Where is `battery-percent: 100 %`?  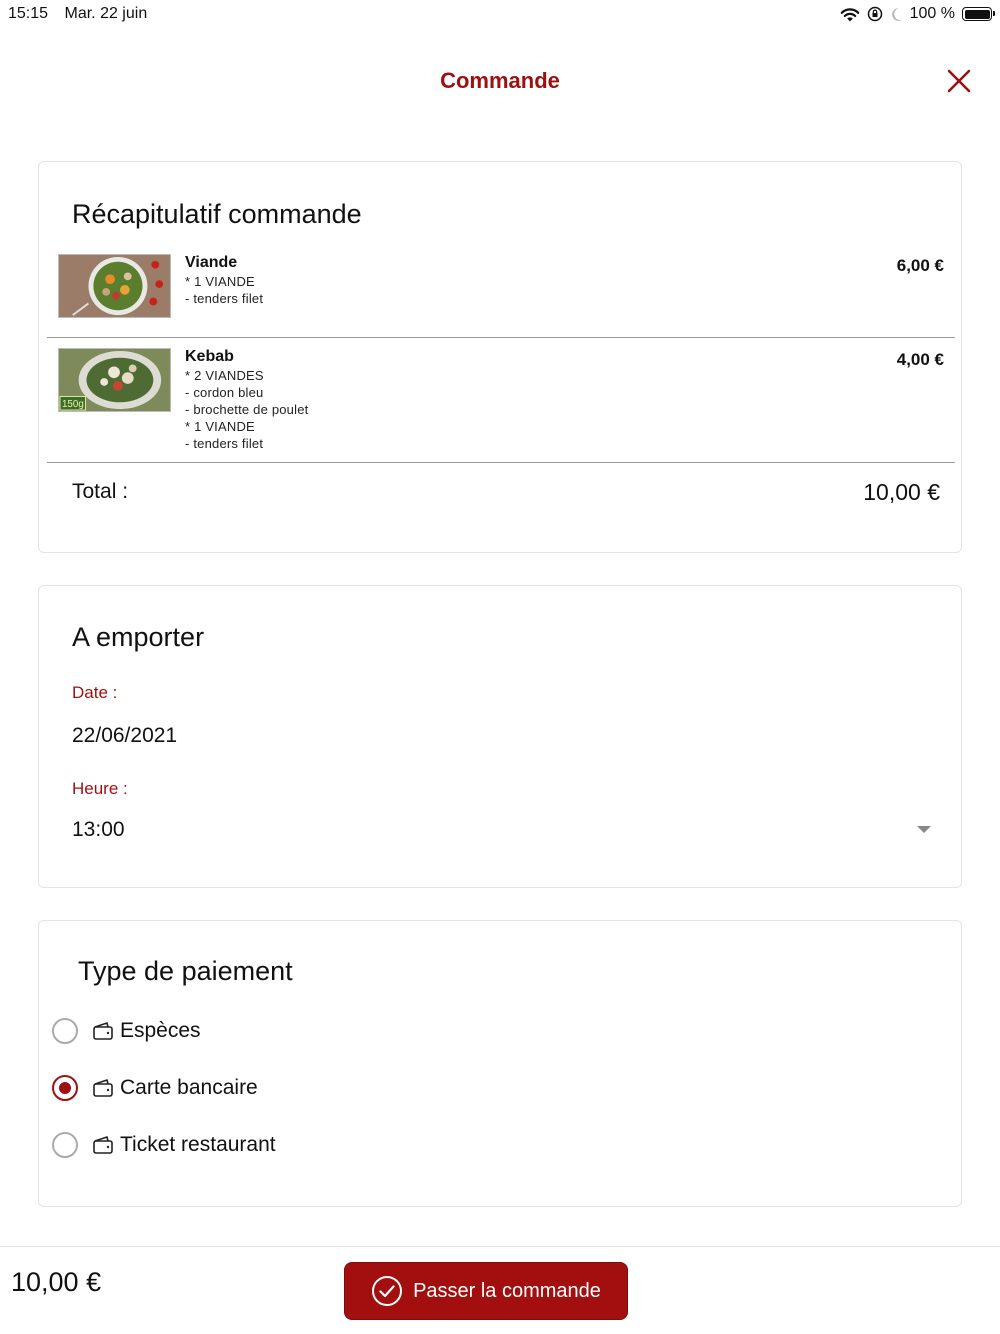
battery-percent: 100 % is located at coordinates (932, 13).